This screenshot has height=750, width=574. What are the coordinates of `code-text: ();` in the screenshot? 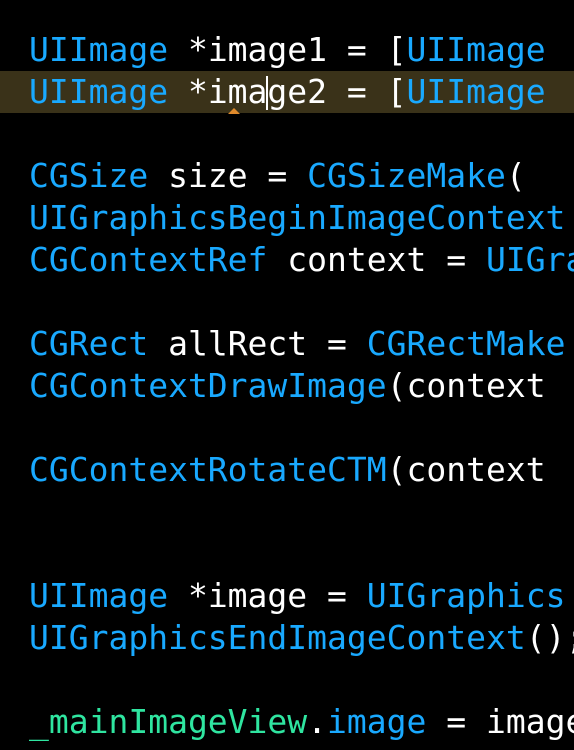 It's located at (549, 637).